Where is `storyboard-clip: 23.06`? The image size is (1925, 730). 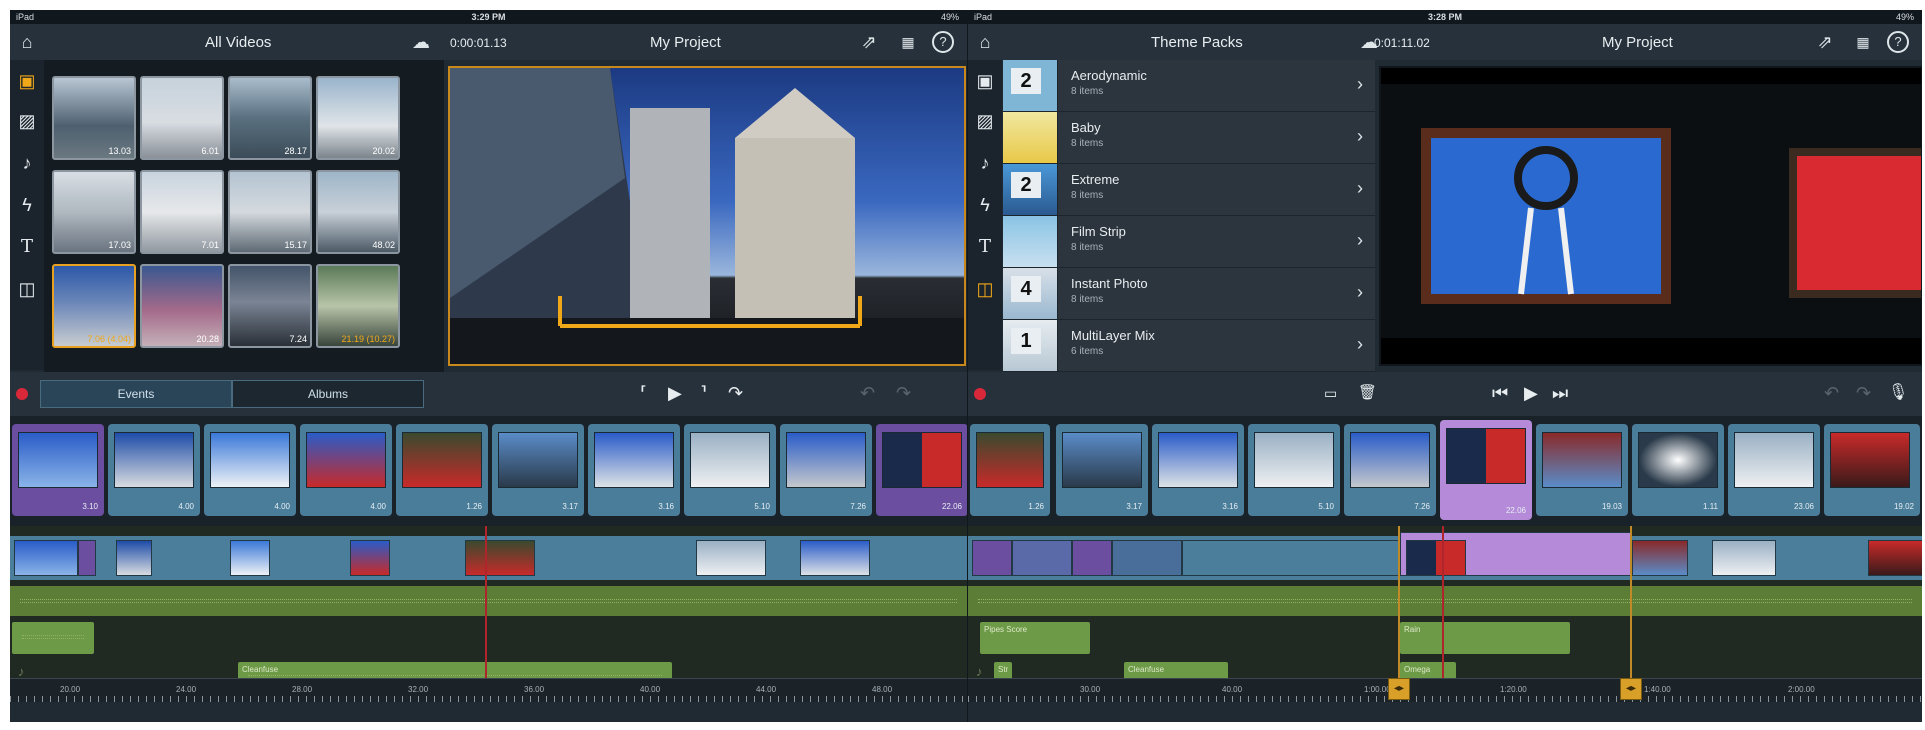 storyboard-clip: 23.06 is located at coordinates (1774, 470).